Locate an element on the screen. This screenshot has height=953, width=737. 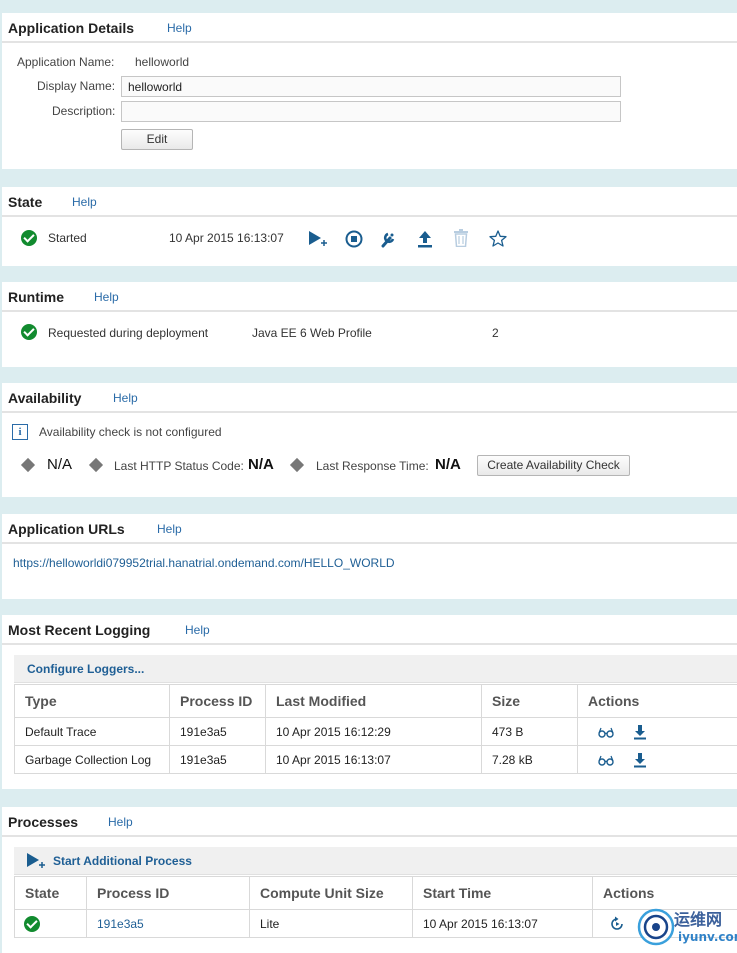
response-diamond-icon is located at coordinates (297, 465).